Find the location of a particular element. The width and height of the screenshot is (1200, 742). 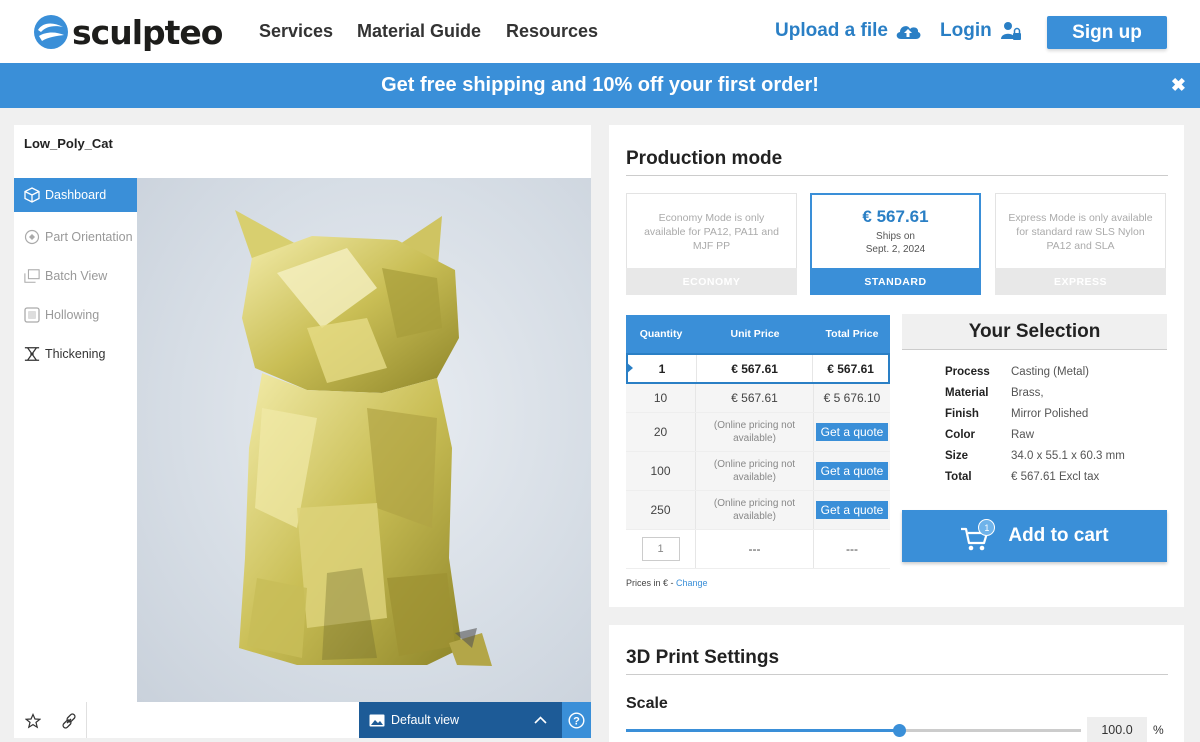

login-link: Login is located at coordinates (981, 31).